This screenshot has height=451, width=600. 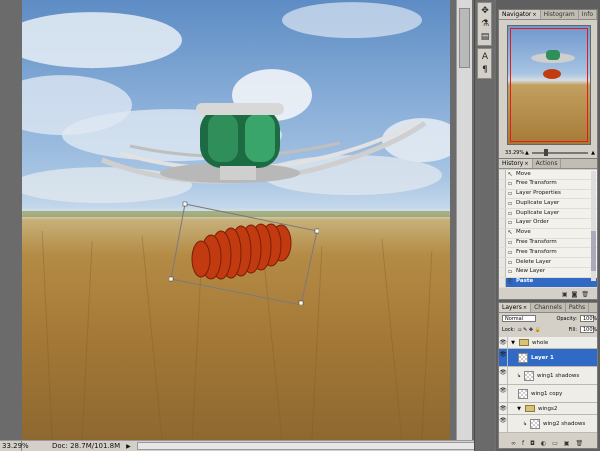 What do you see at coordinates (558, 443) in the screenshot?
I see `new-group-icon: ▭` at bounding box center [558, 443].